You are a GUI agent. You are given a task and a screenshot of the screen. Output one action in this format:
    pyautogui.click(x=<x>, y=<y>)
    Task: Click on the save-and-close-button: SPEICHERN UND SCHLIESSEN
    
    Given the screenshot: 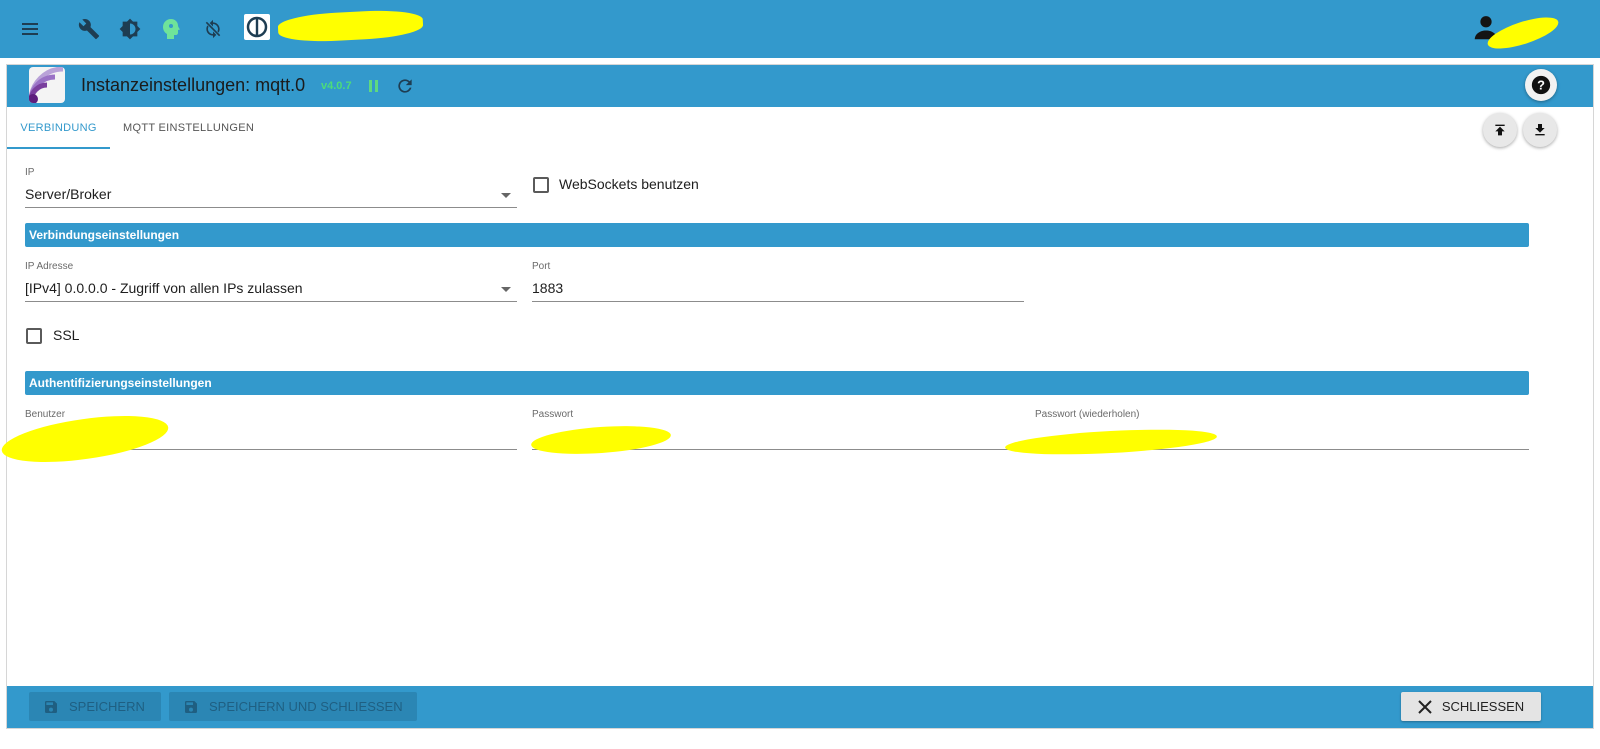 What is the action you would take?
    pyautogui.click(x=293, y=706)
    